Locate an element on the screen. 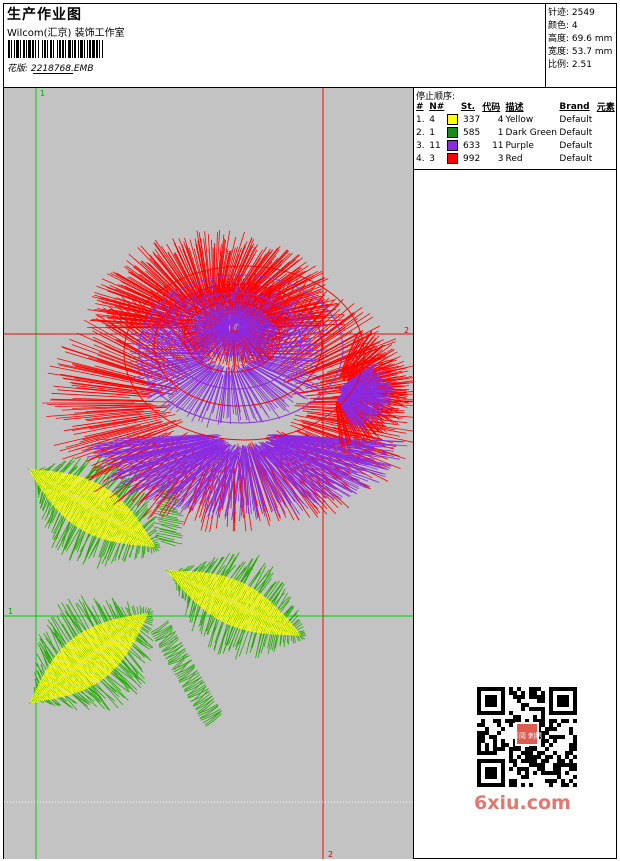 The width and height of the screenshot is (620, 861). sequence-header-row: # N# St. 代码 描述 Brand 元素 is located at coordinates (516, 107).